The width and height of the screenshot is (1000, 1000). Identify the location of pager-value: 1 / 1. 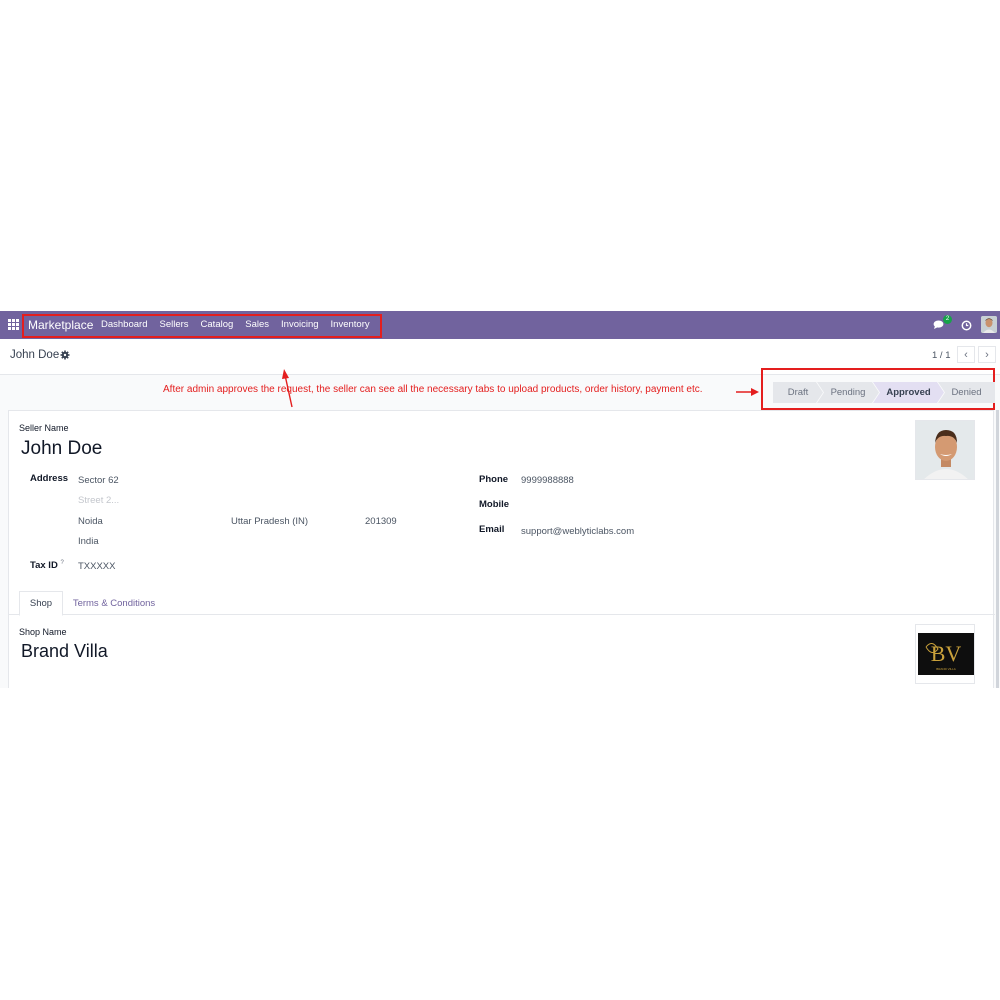
(941, 355).